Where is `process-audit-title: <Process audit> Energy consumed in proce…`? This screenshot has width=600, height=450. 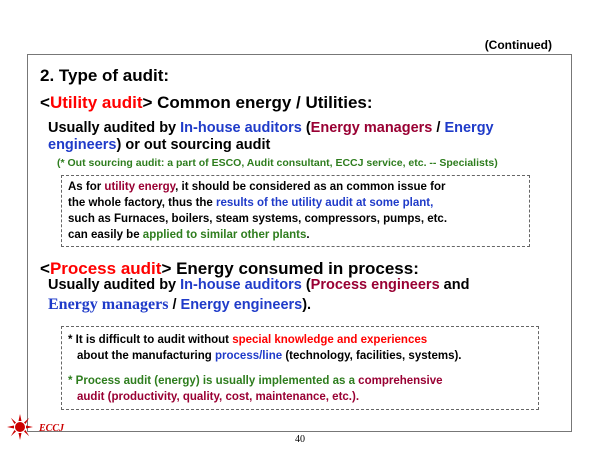 process-audit-title: <Process audit> Energy consumed in proce… is located at coordinates (229, 269).